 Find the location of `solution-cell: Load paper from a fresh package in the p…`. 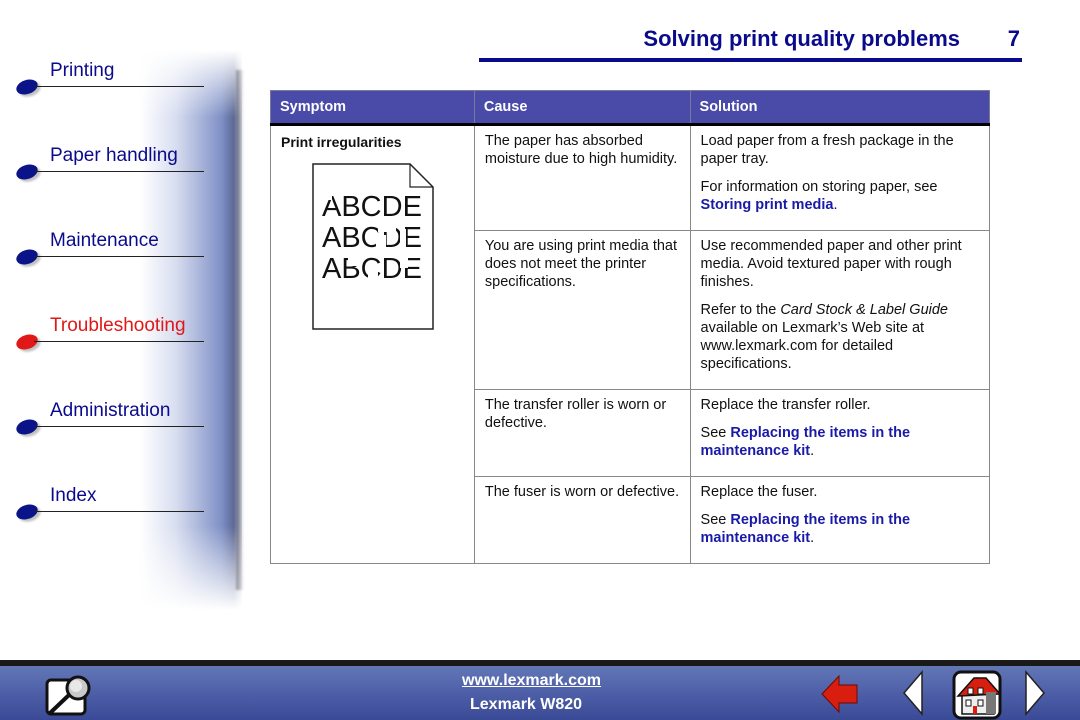

solution-cell: Load paper from a fresh package in the p… is located at coordinates (840, 177).